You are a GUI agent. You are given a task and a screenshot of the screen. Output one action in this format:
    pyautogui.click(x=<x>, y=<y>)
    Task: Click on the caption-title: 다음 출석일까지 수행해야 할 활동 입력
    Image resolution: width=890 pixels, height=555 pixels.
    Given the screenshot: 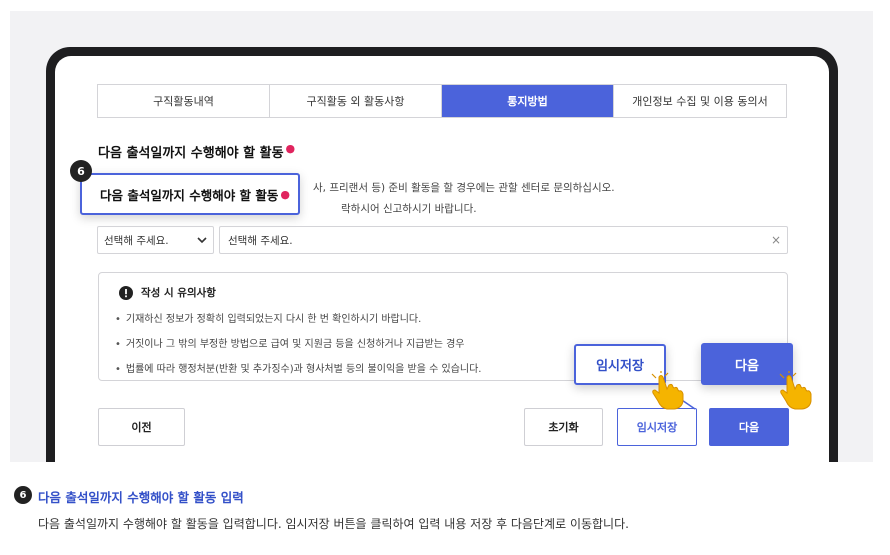 What is the action you would take?
    pyautogui.click(x=141, y=497)
    